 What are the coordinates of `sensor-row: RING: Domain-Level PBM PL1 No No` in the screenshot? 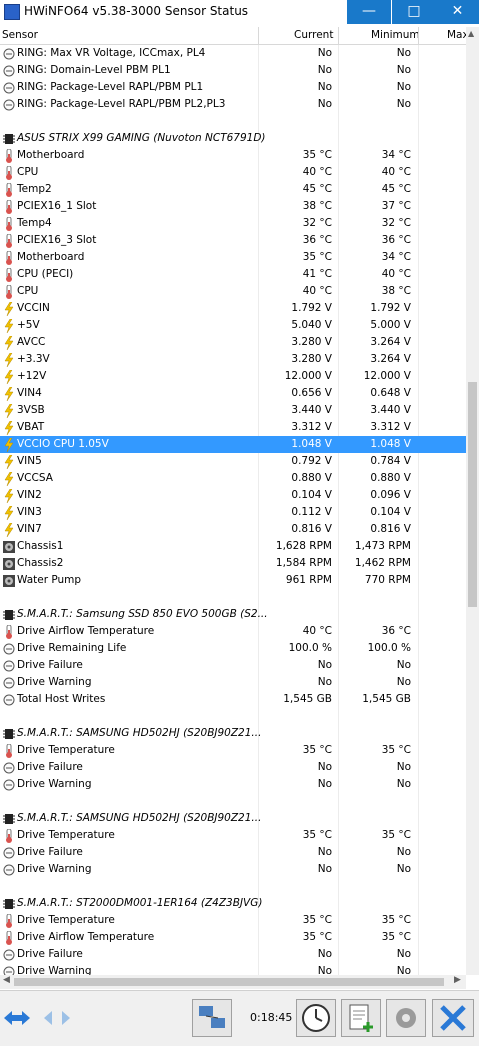 It's located at (233, 70).